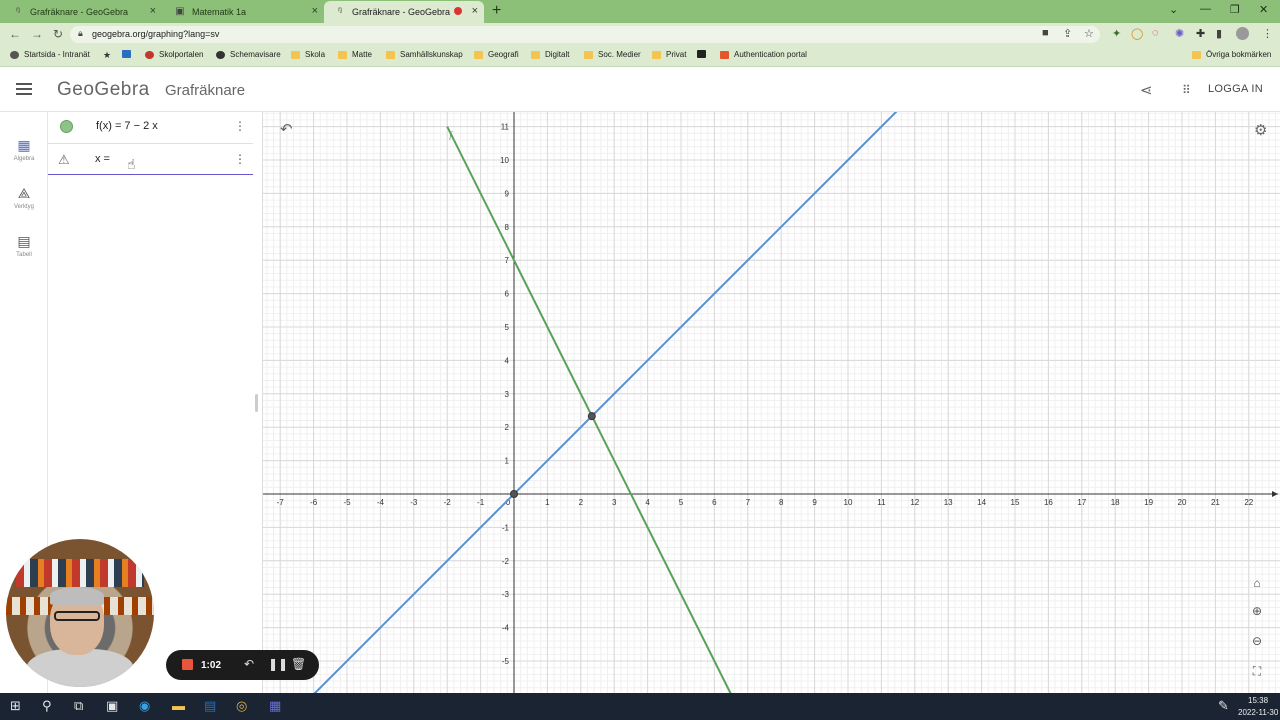 This screenshot has width=1280, height=720. I want to click on y-tick-label: 3, so click(507, 394).